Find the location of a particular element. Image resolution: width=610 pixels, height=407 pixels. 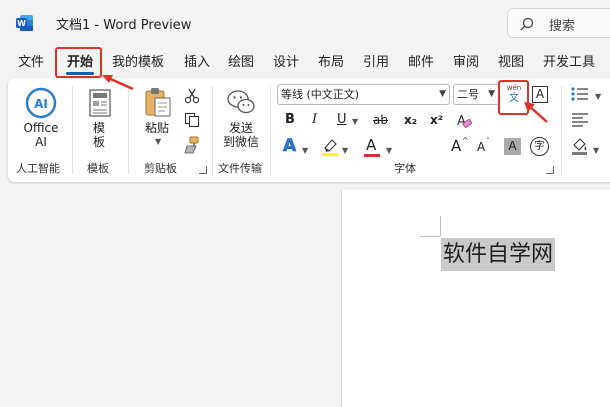

home-tab-annotation-box is located at coordinates (78, 62).